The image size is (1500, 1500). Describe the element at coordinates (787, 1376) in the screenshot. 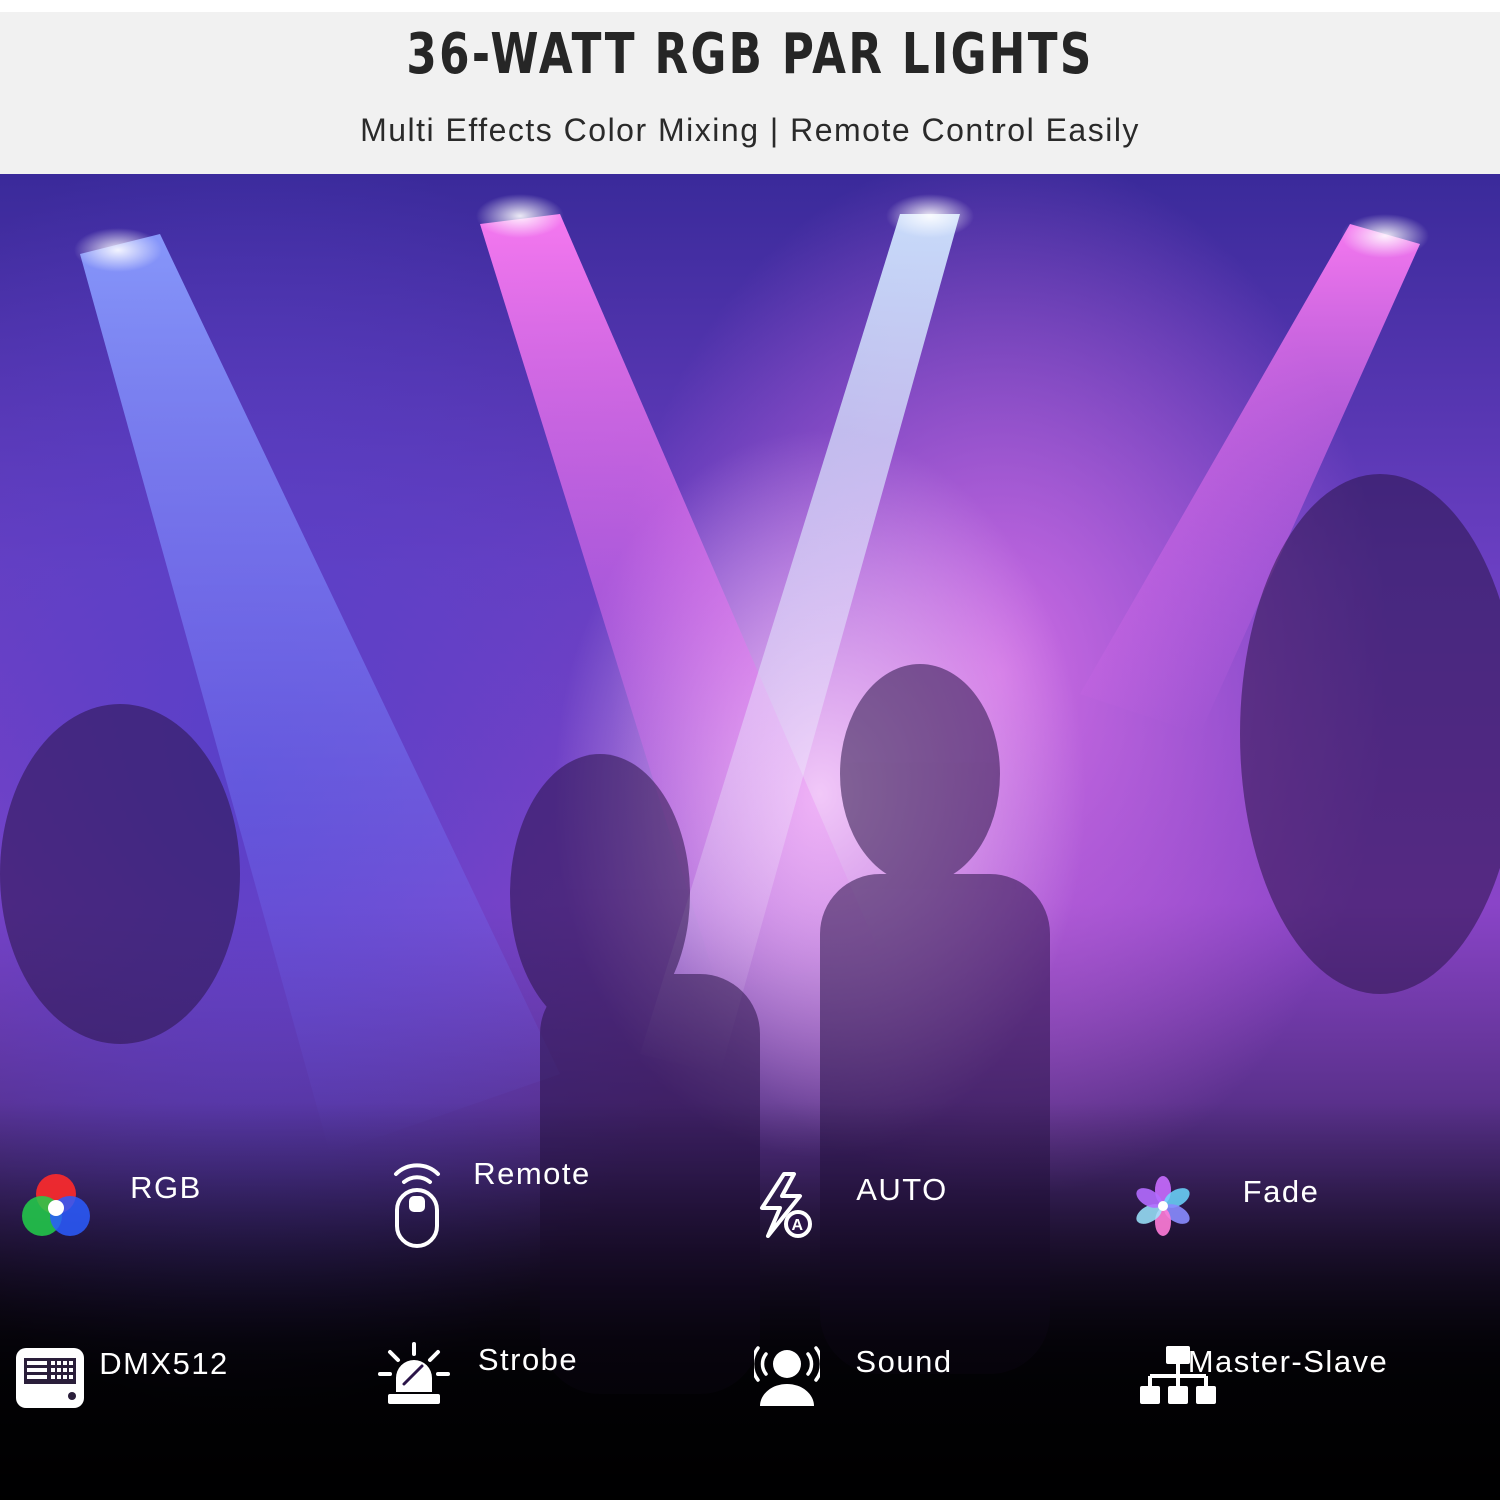

I see `sound-activated-icon` at that location.